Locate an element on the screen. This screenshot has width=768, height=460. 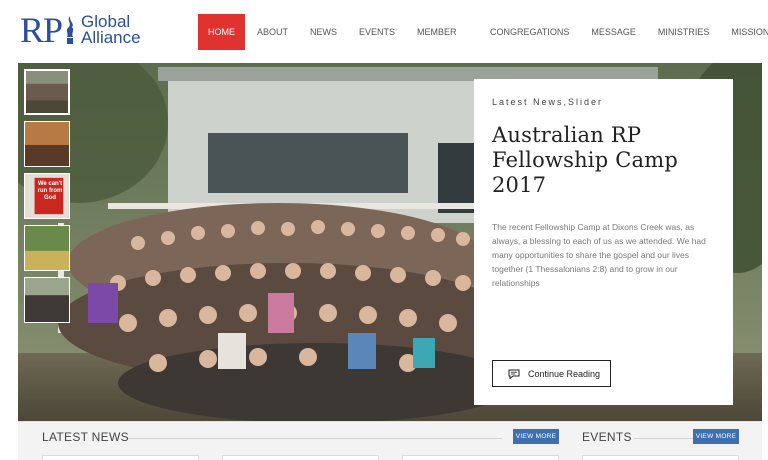
nav-item-events: EVENTS is located at coordinates (377, 32).